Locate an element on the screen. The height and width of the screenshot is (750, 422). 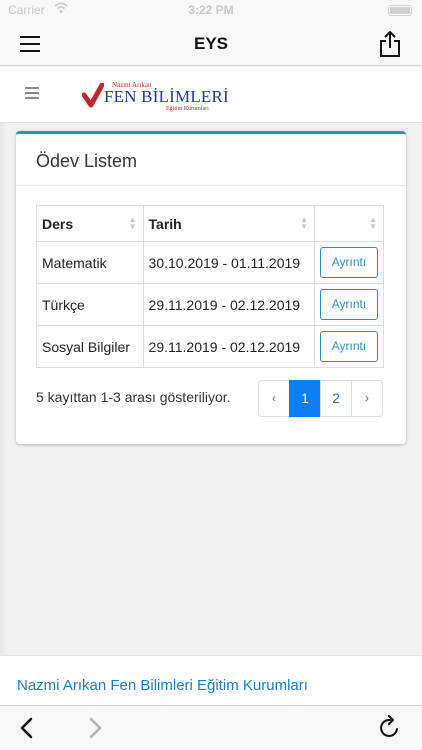
status-time: 3:22 PM is located at coordinates (211, 10).